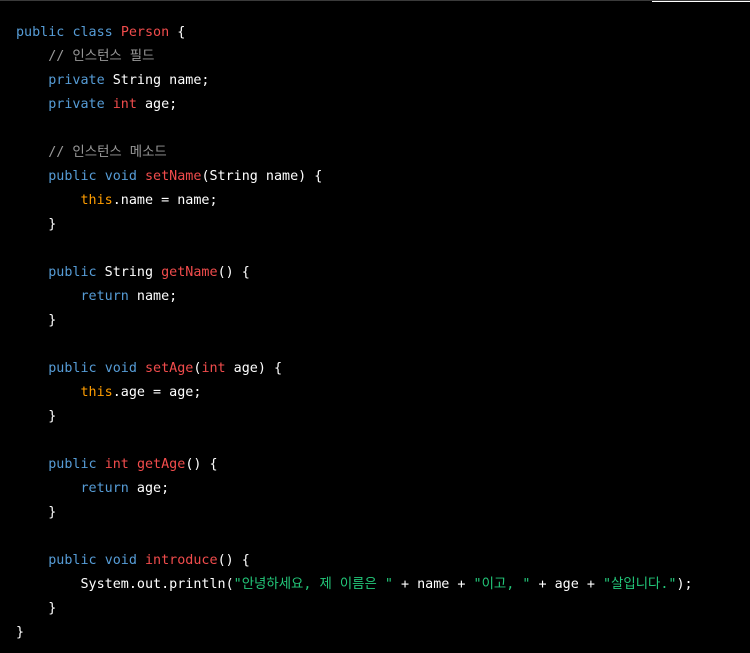 The height and width of the screenshot is (653, 750). What do you see at coordinates (381, 465) in the screenshot?
I see `code-line: public int getAge() {` at bounding box center [381, 465].